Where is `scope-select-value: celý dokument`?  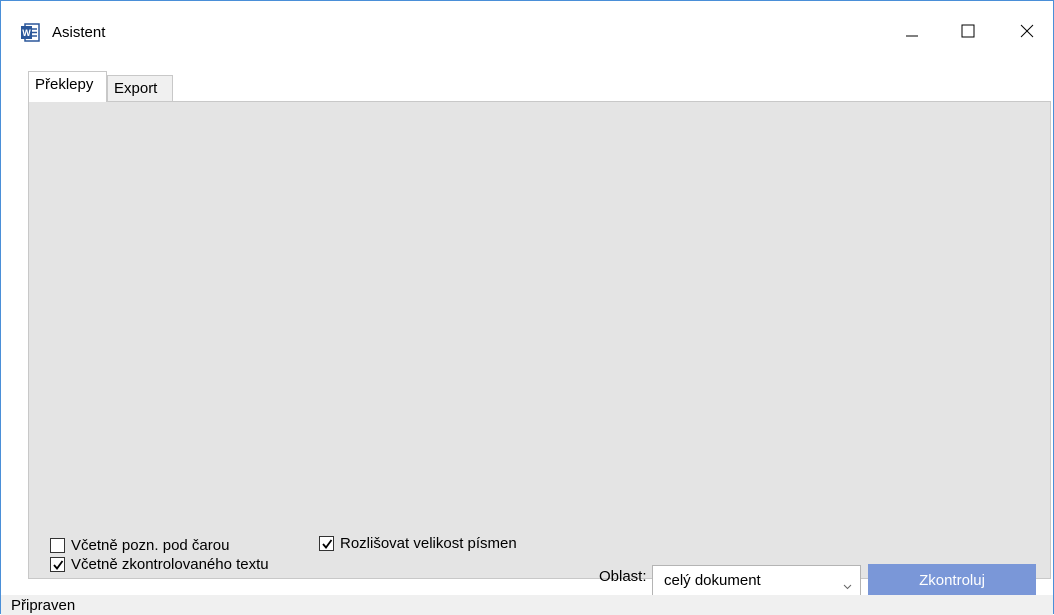 scope-select-value: celý dokument is located at coordinates (712, 580).